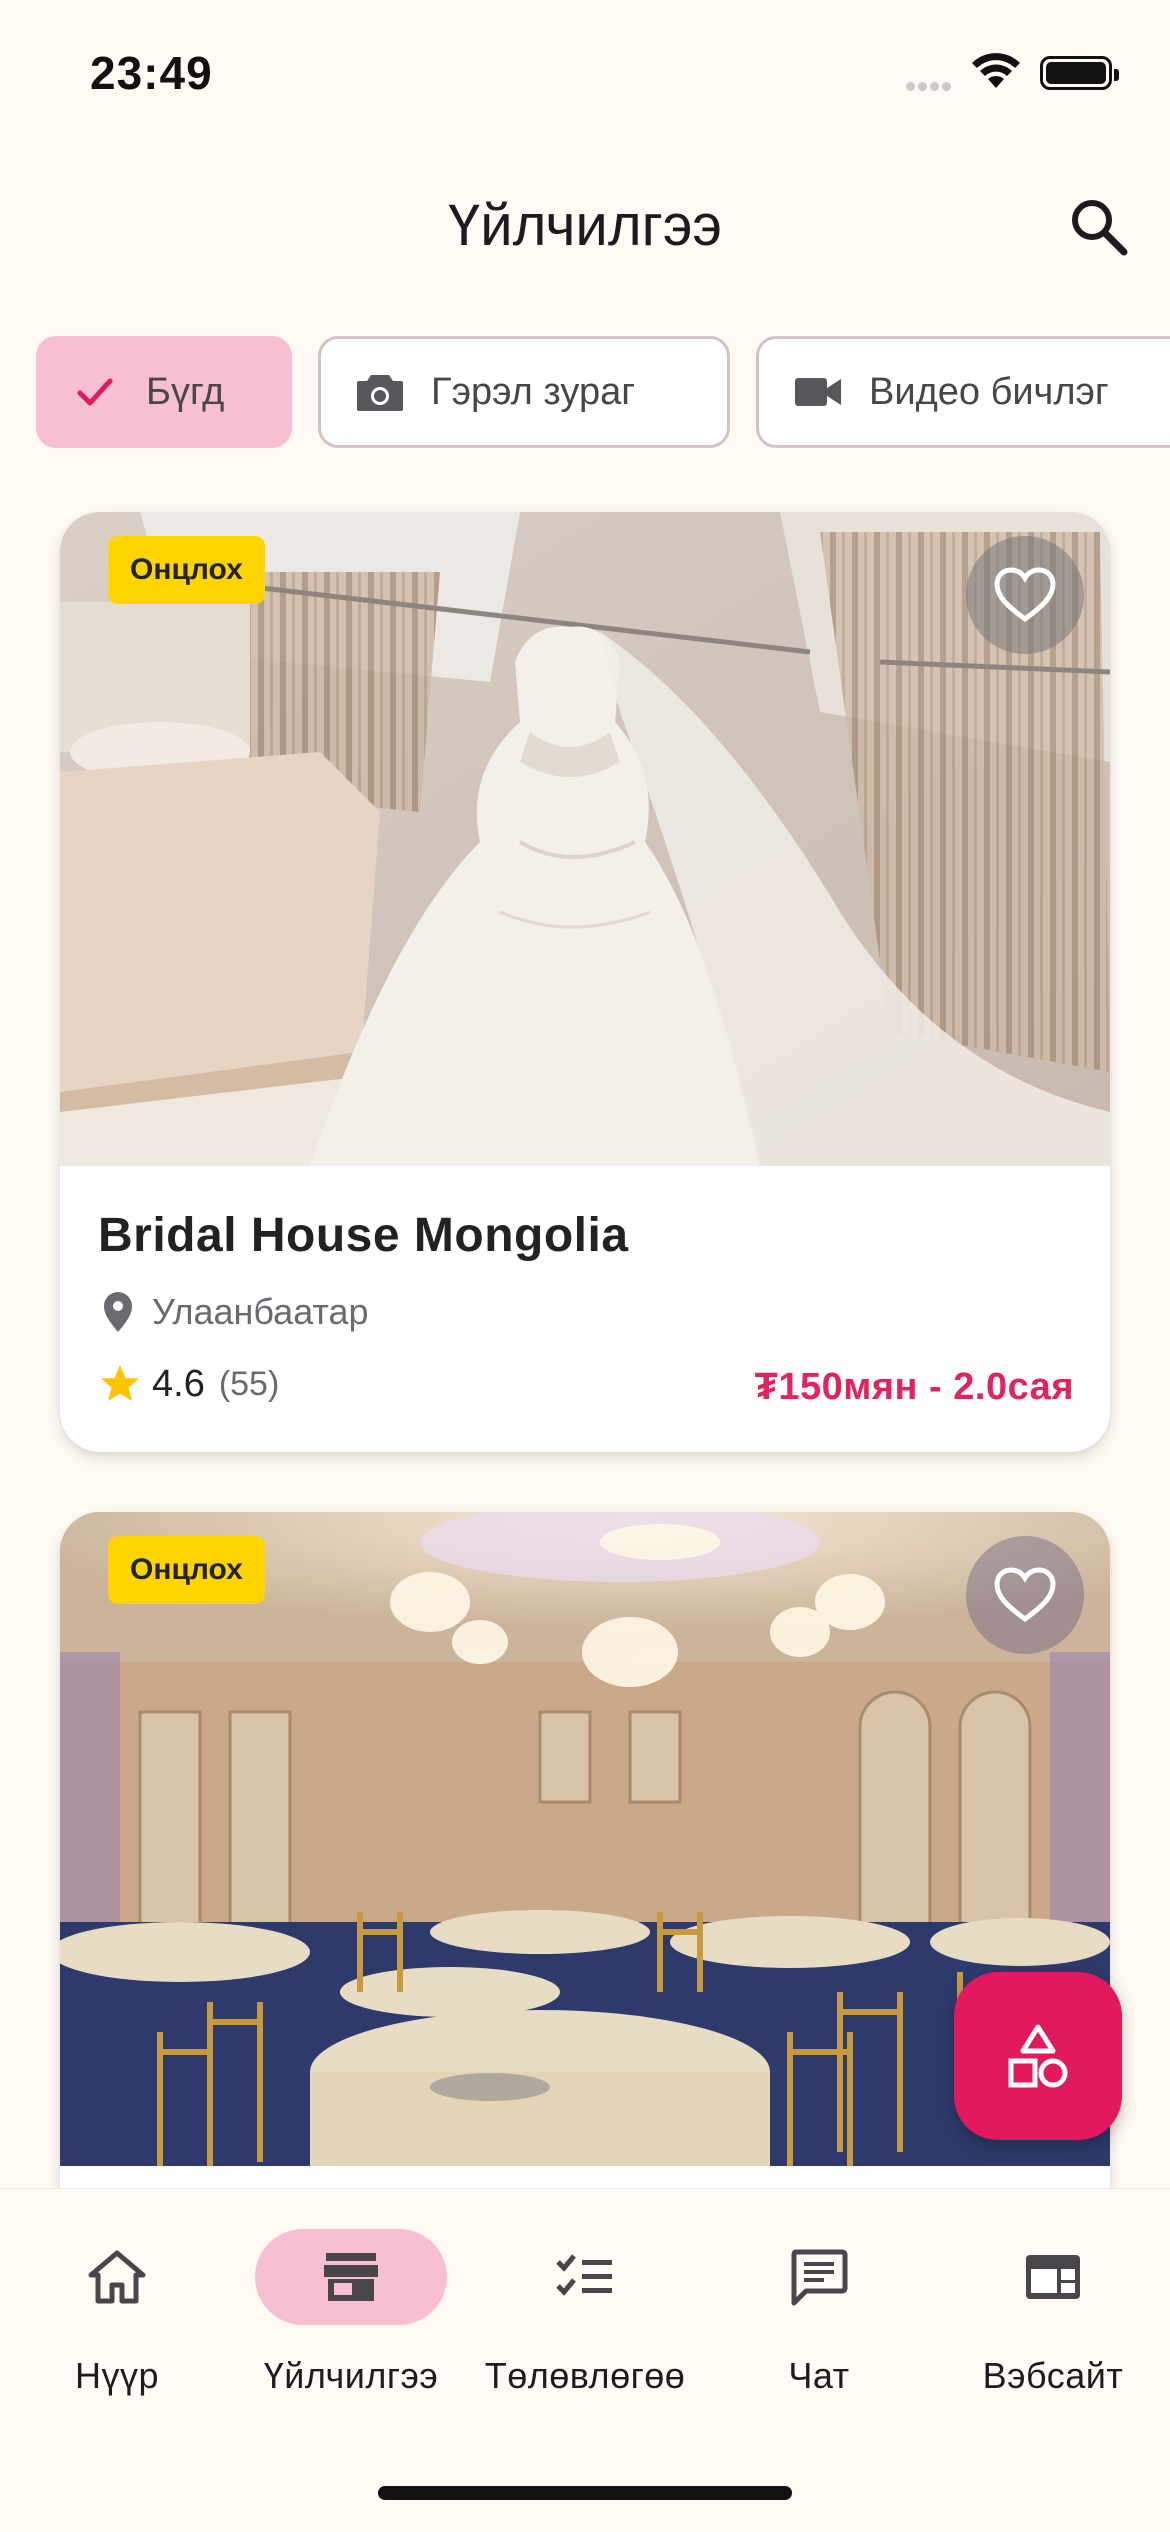 The width and height of the screenshot is (1170, 2532). I want to click on store-icon, so click(351, 2277).